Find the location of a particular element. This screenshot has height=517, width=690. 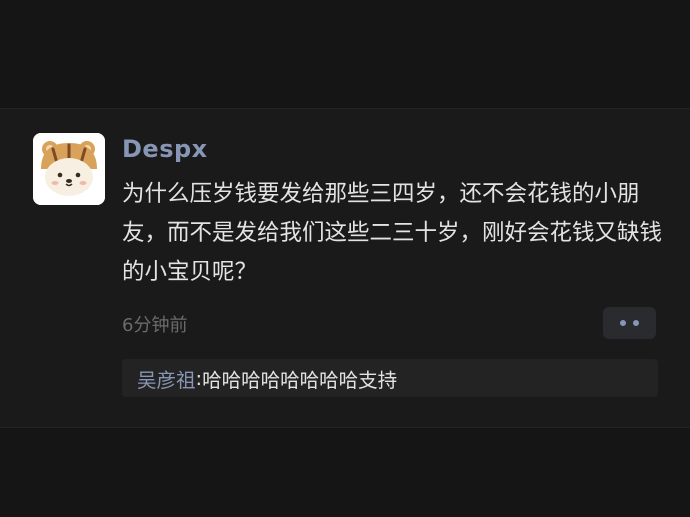

timestamp: 6分钟前 is located at coordinates (155, 325).